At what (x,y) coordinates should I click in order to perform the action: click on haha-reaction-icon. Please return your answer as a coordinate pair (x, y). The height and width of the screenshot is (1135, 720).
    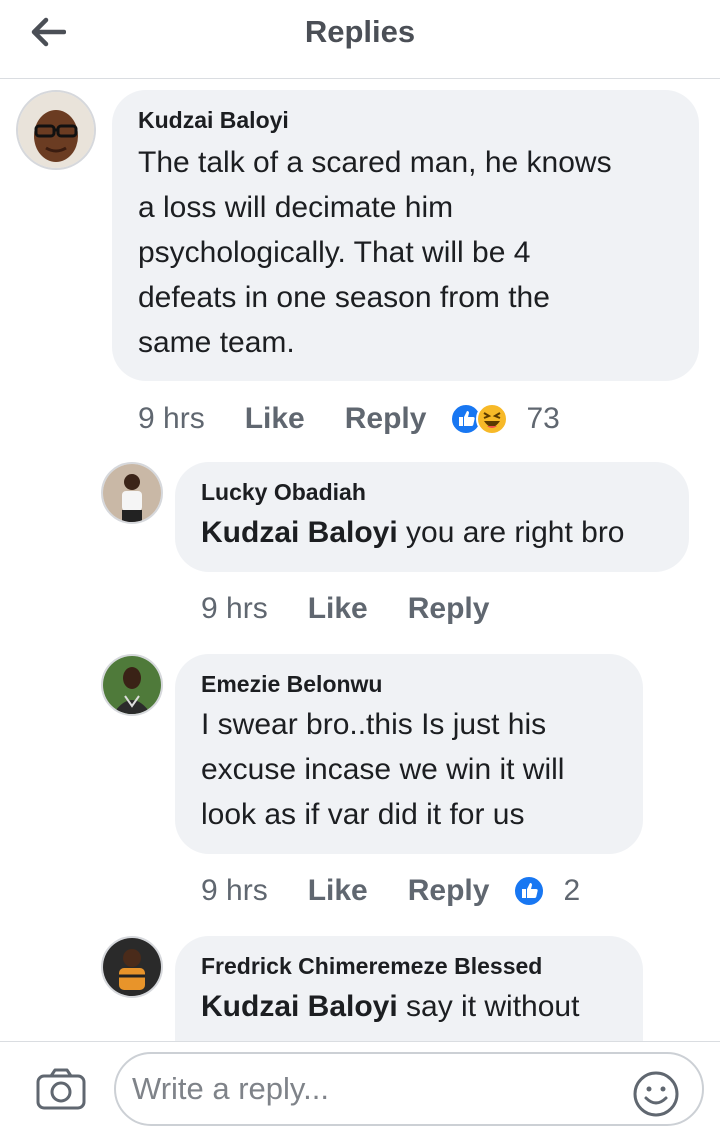
    Looking at the image, I should click on (492, 419).